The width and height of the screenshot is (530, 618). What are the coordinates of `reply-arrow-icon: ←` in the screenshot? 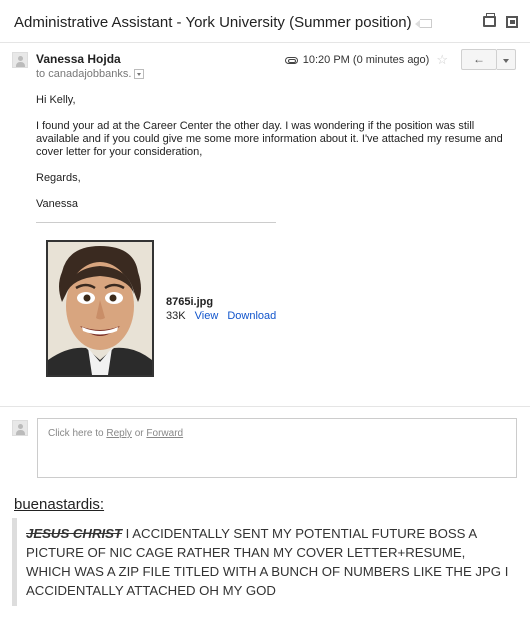 It's located at (479, 59).